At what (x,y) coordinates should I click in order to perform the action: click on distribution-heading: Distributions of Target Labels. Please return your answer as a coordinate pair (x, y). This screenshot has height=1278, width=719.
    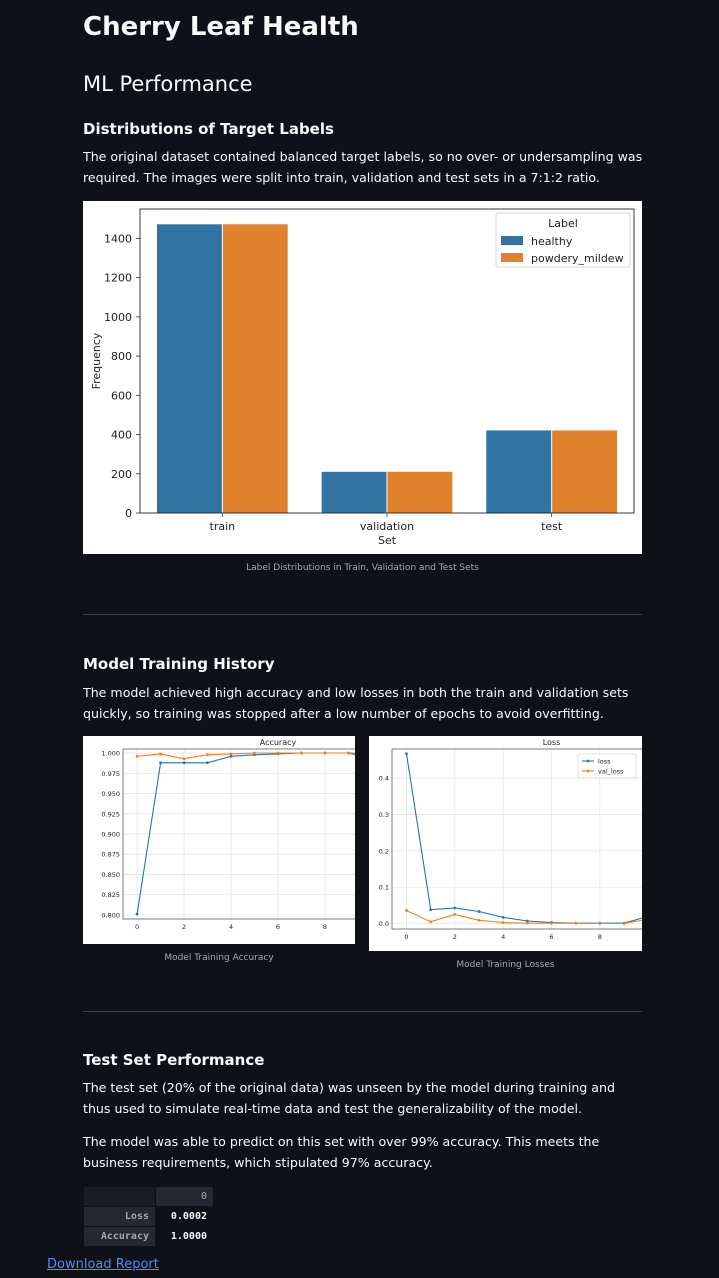
    Looking at the image, I should click on (208, 129).